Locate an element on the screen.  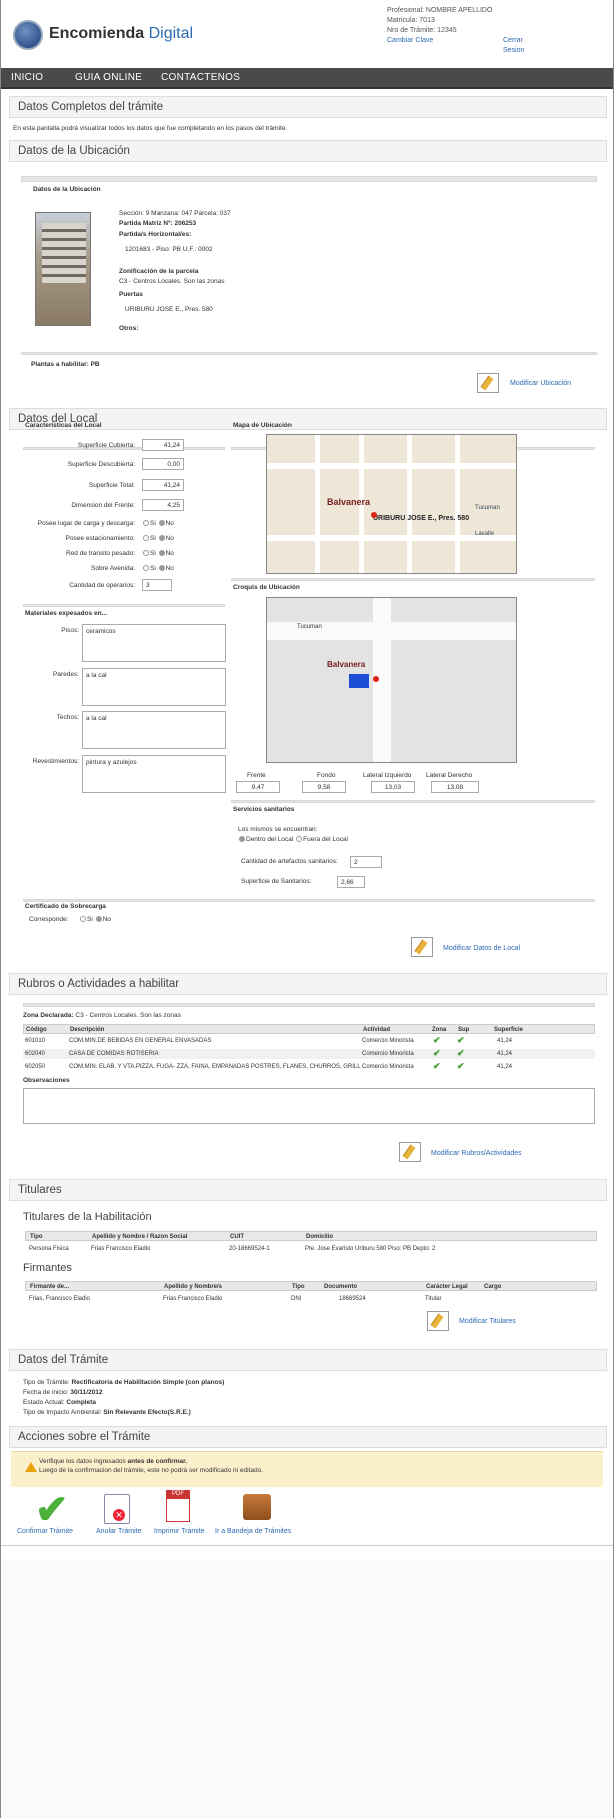
modificar-titulares-link: Modificar Titulares is located at coordinates (487, 1321).